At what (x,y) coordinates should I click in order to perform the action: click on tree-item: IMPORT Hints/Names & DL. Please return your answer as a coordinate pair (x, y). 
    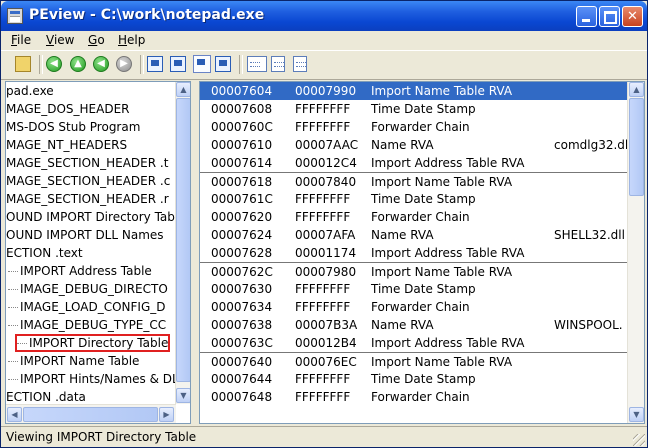
    Looking at the image, I should click on (93, 379).